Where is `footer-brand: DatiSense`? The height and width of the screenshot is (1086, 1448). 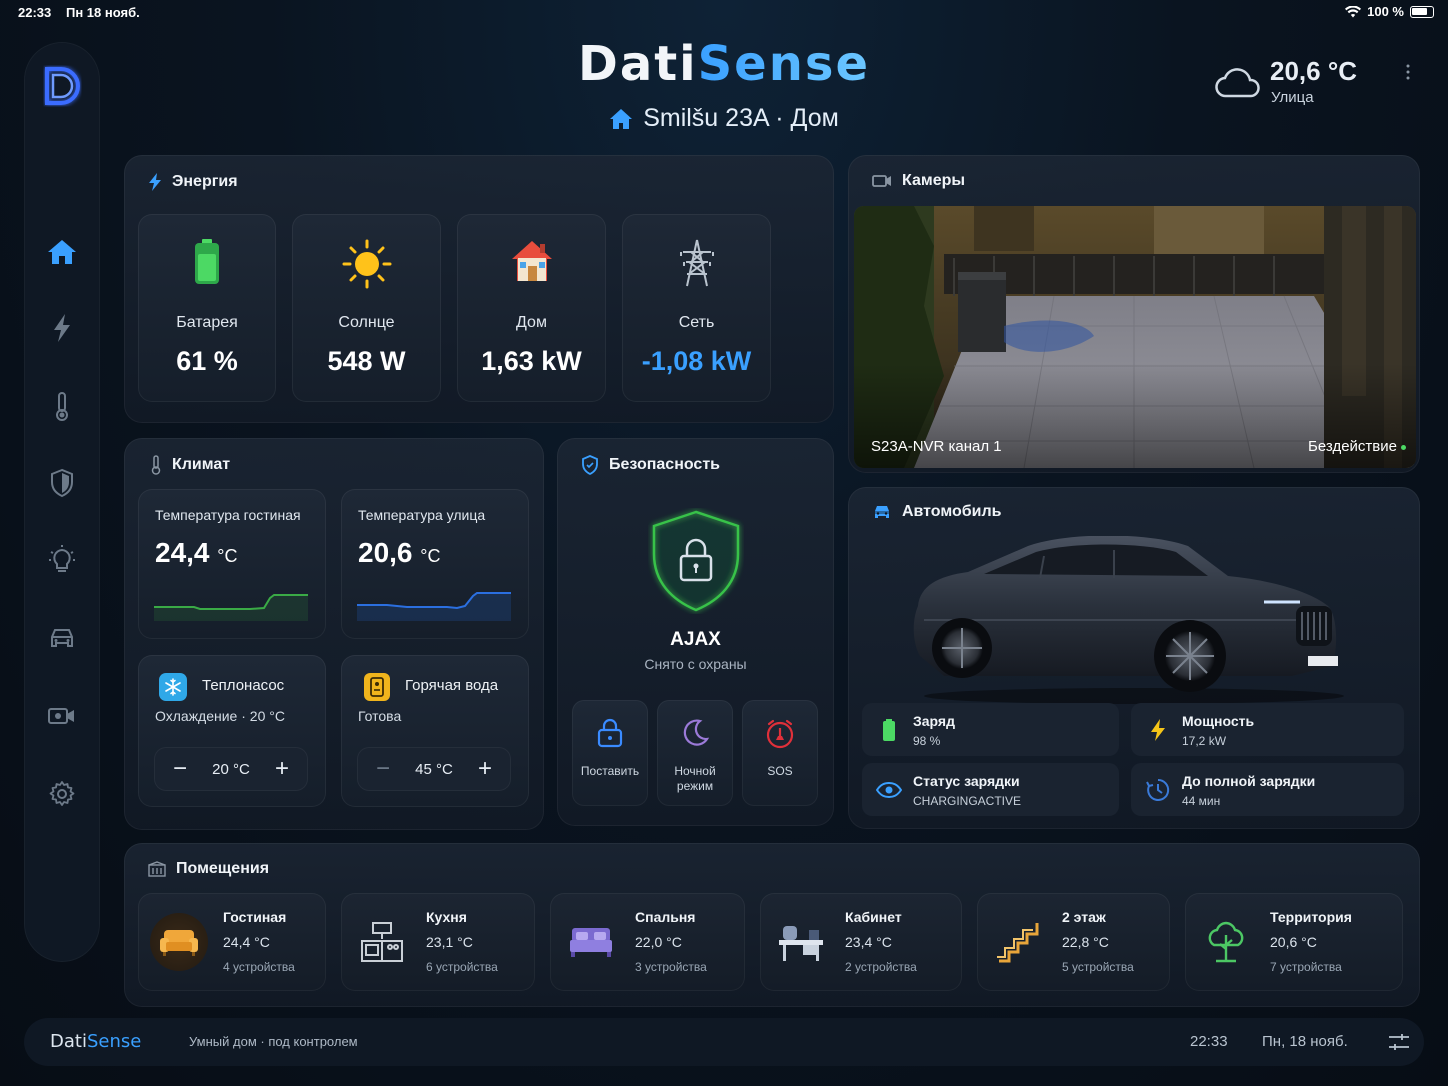 footer-brand: DatiSense is located at coordinates (95, 1041).